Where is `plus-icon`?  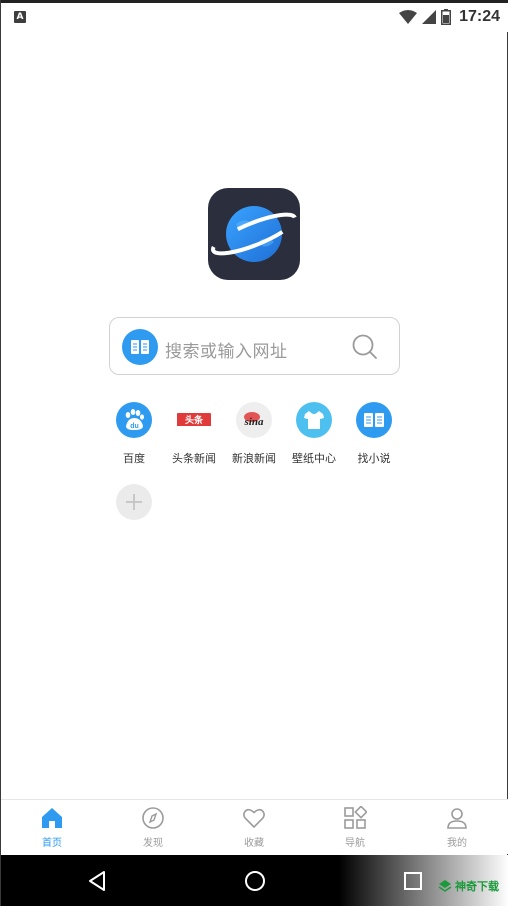
plus-icon is located at coordinates (134, 502).